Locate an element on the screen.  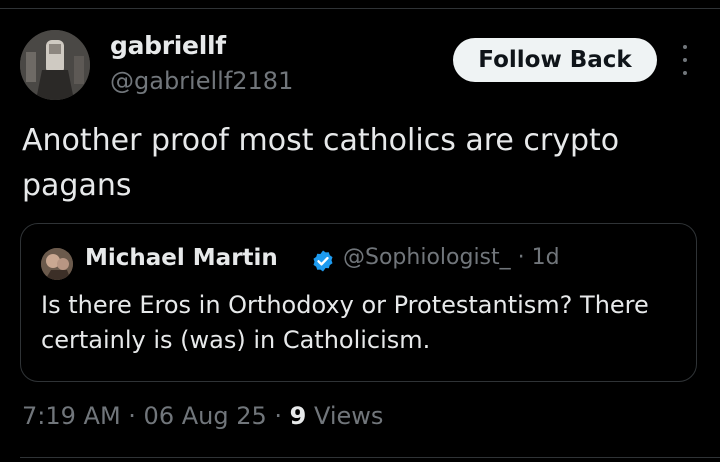
tweet-time: 7:19 AM is located at coordinates (71, 416).